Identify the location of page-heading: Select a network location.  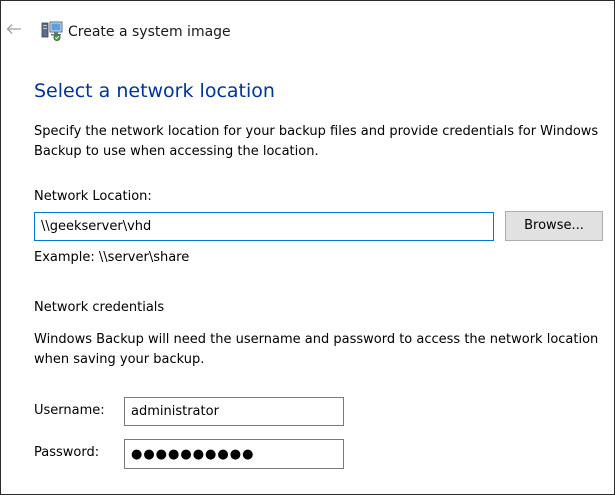
(154, 91).